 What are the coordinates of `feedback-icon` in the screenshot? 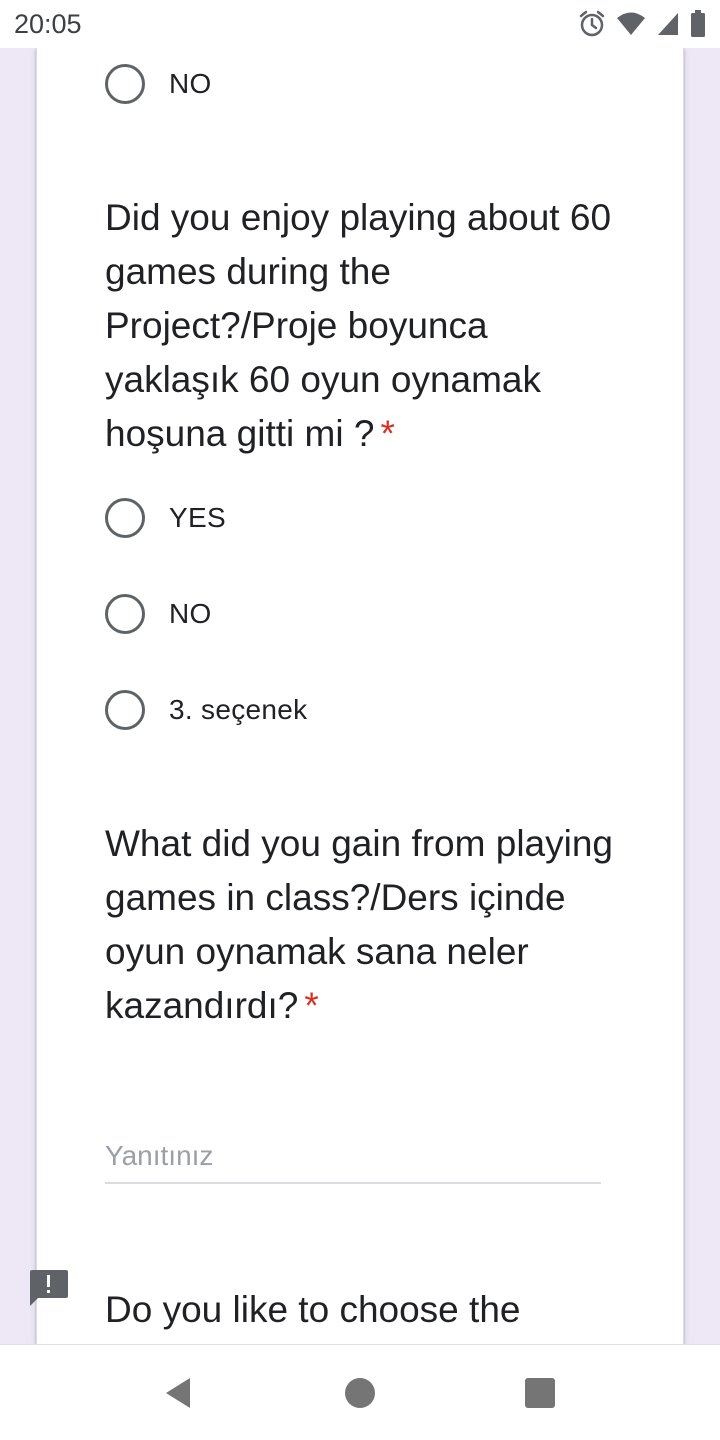 It's located at (49, 1288).